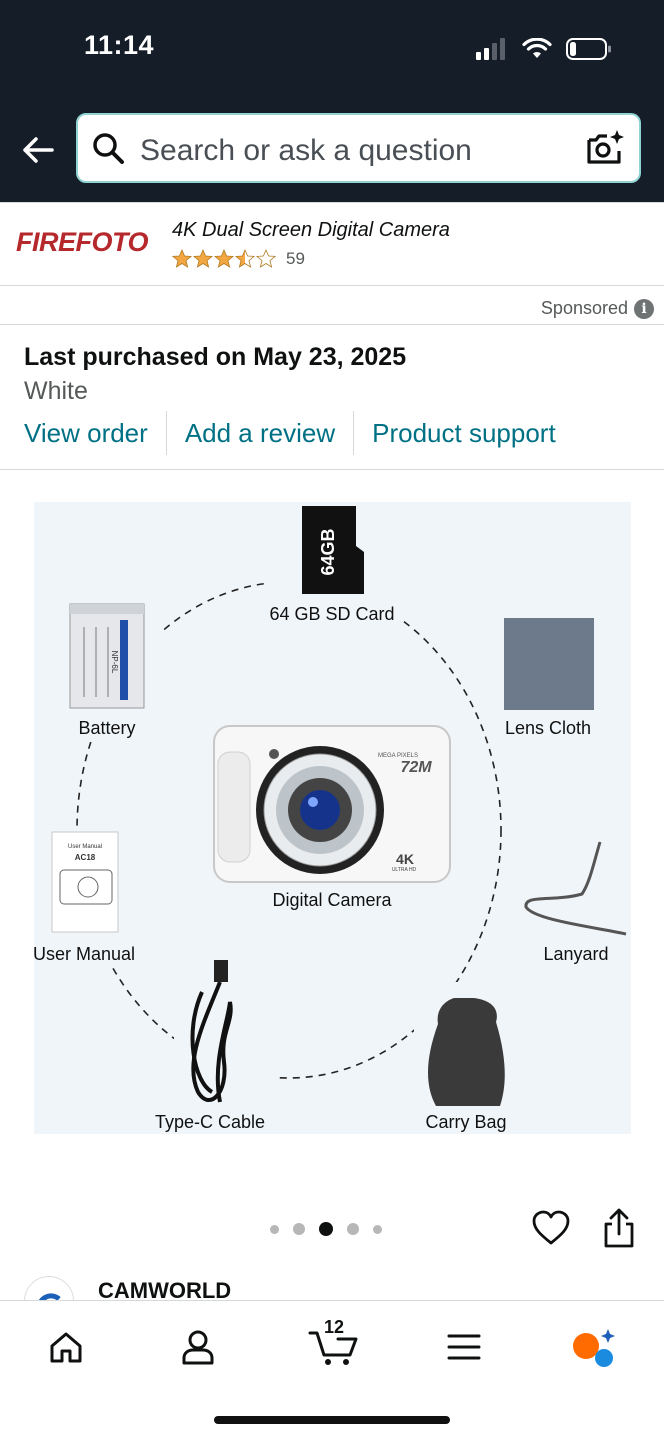 The height and width of the screenshot is (1440, 664). I want to click on label-bag: Carry Bag, so click(466, 1122).